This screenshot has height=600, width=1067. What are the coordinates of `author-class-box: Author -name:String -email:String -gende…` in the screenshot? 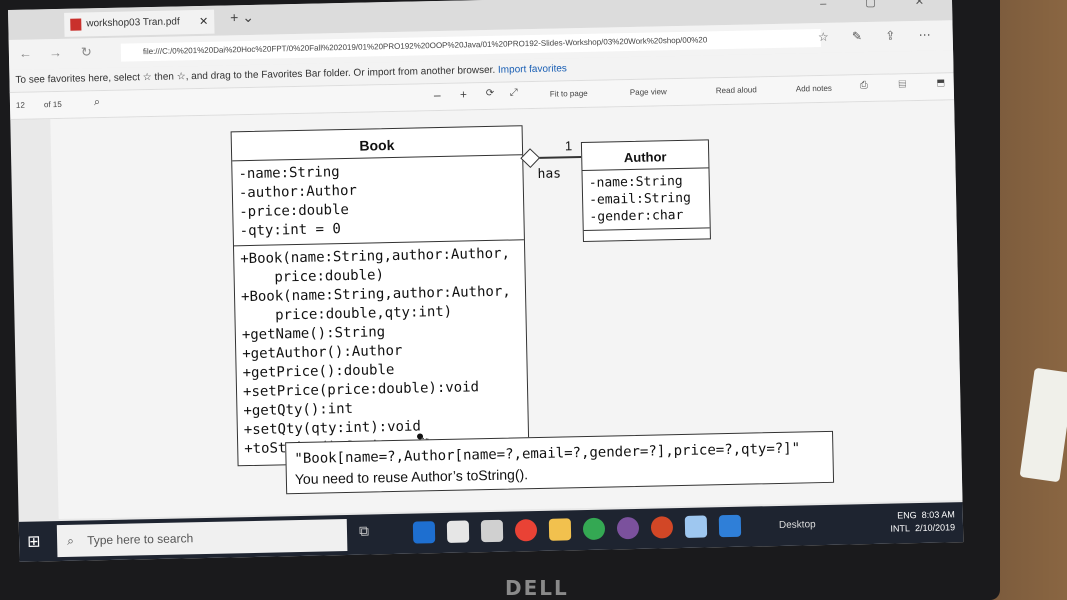 It's located at (645, 191).